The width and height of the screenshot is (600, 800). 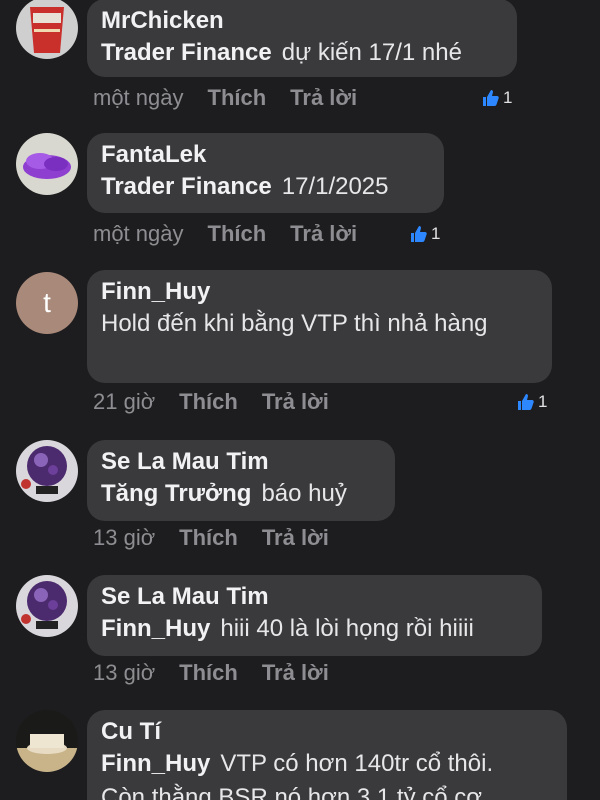 I want to click on comment-text: Hold đến khi bằng VTP thì nhả hàng, so click(x=319, y=324).